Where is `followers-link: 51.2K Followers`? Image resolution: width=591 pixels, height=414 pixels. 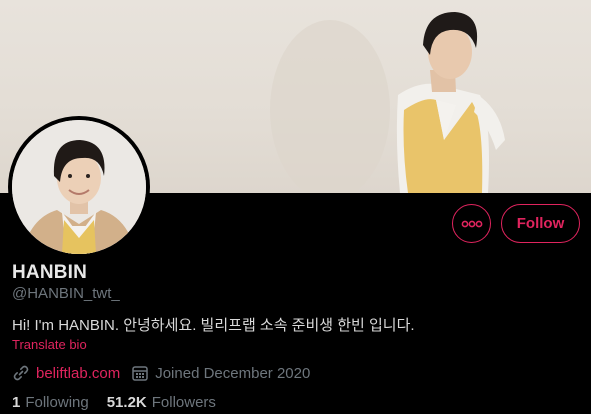 followers-link: 51.2K Followers is located at coordinates (161, 402).